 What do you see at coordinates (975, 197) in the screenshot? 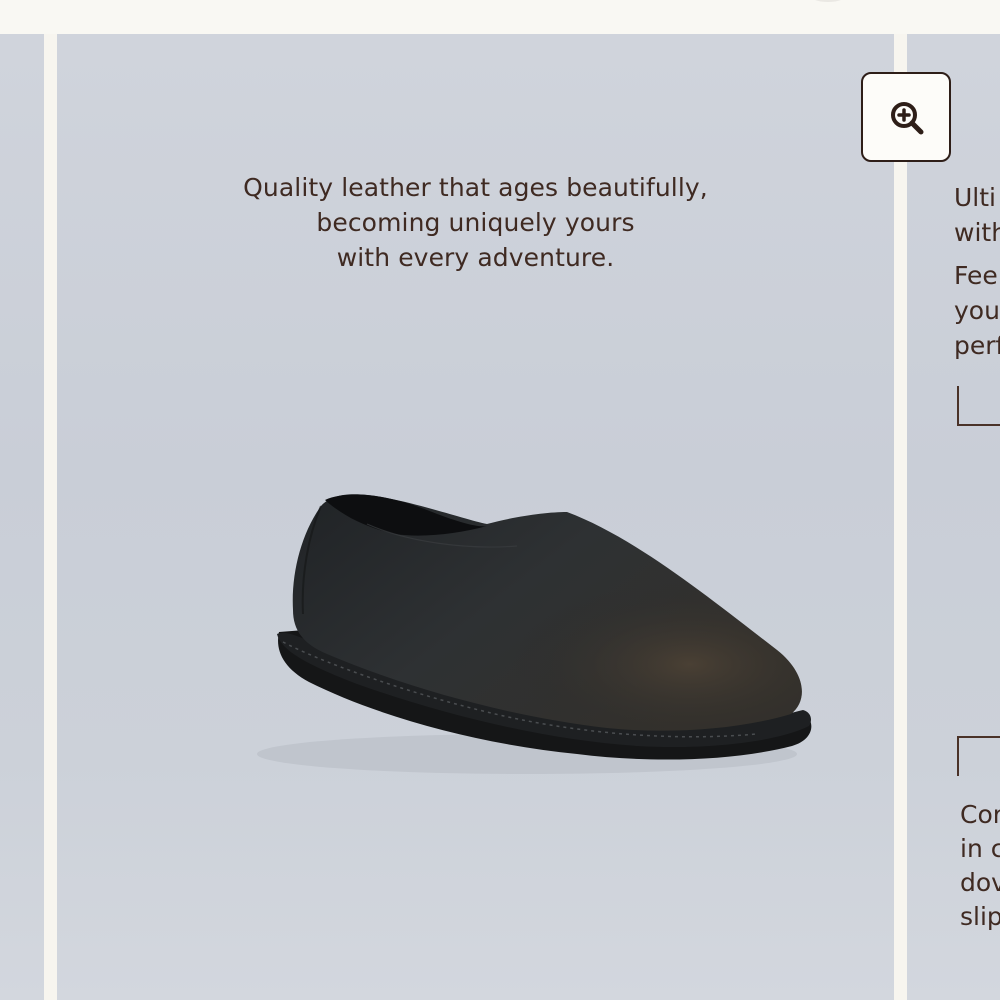
I see `caption-line: Ulti` at bounding box center [975, 197].